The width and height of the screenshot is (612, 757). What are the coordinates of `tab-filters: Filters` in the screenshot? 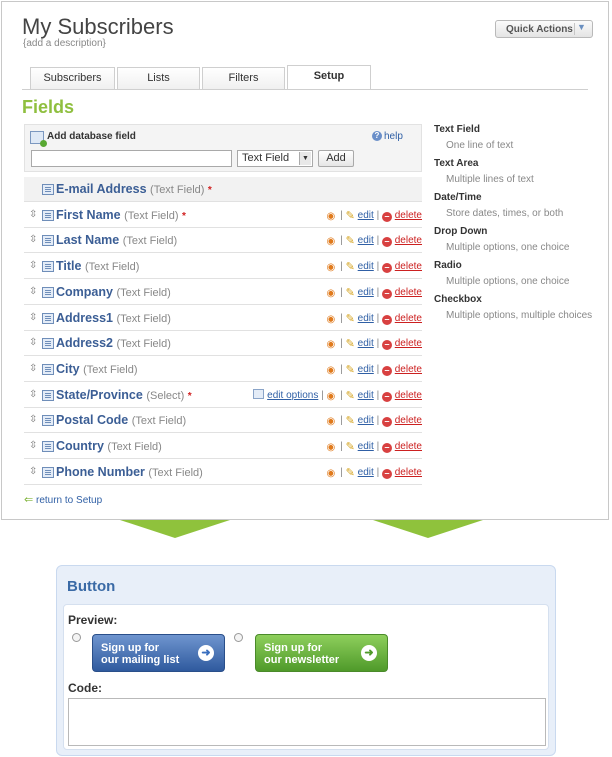 It's located at (243, 78).